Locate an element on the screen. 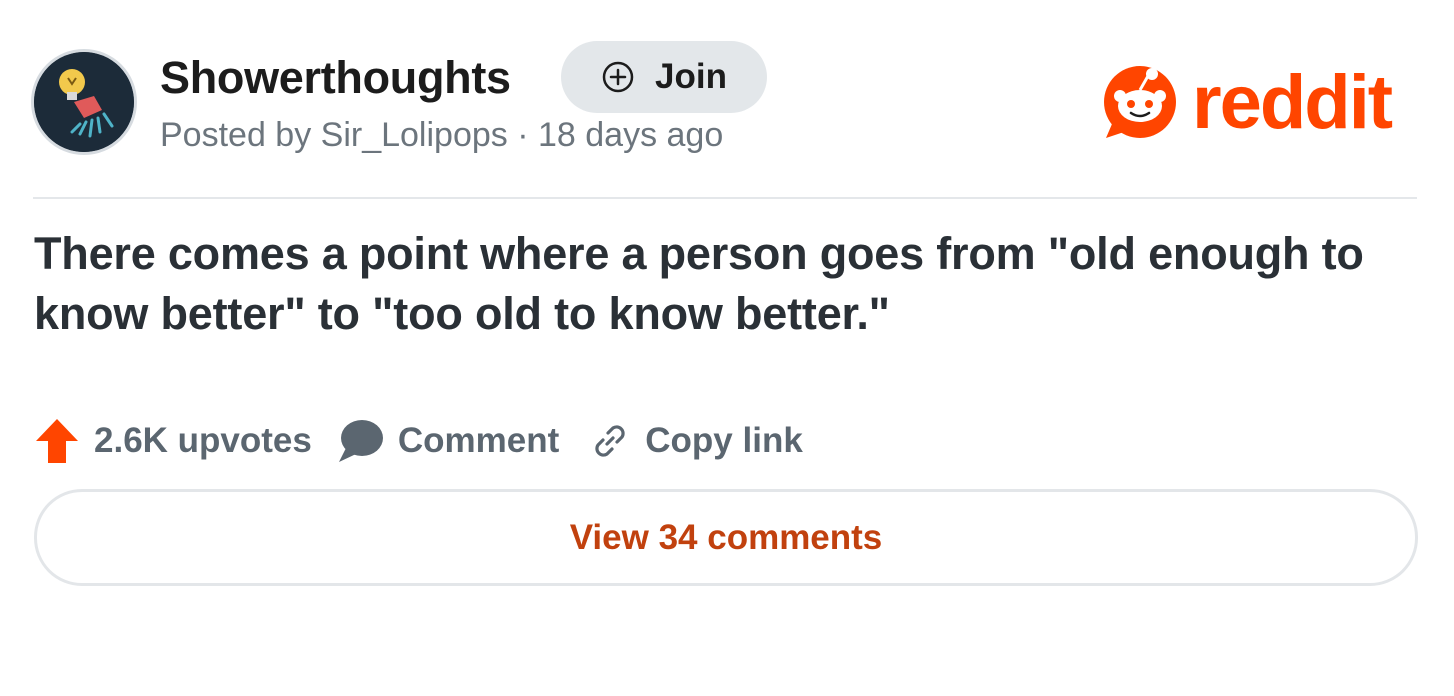  reddit-logo: reddit is located at coordinates (1260, 101).